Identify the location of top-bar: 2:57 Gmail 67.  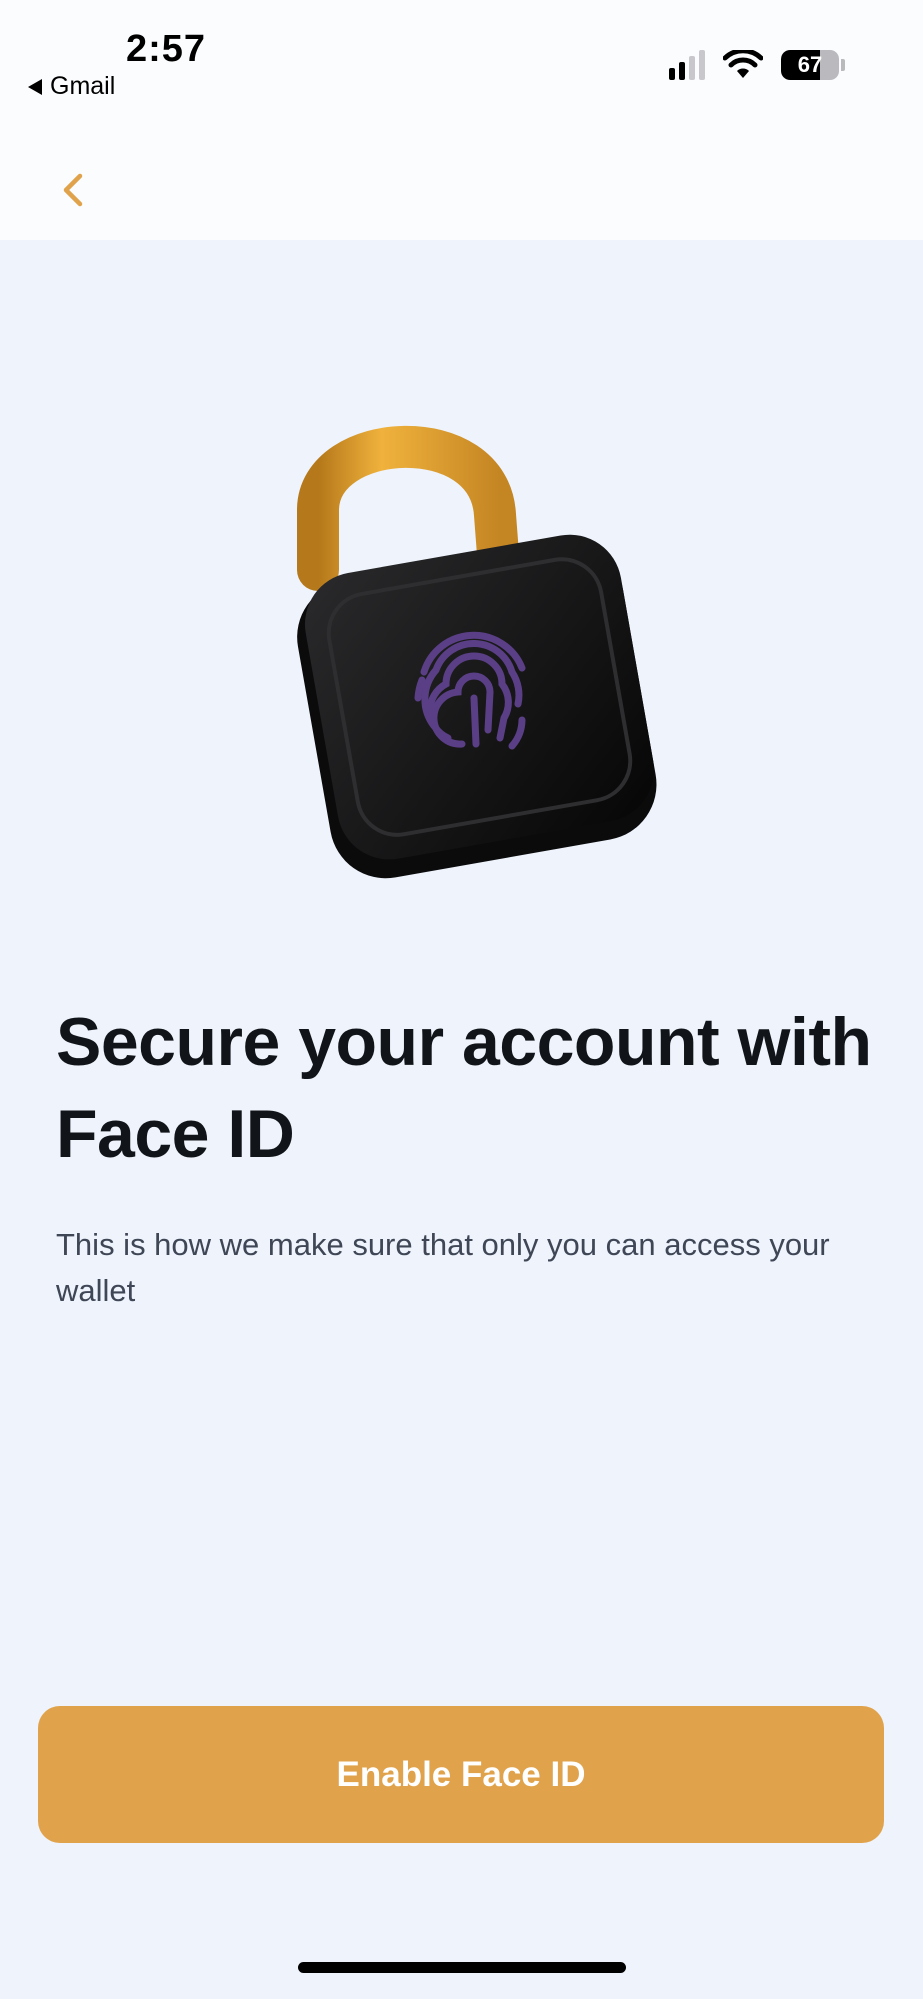
(461, 120).